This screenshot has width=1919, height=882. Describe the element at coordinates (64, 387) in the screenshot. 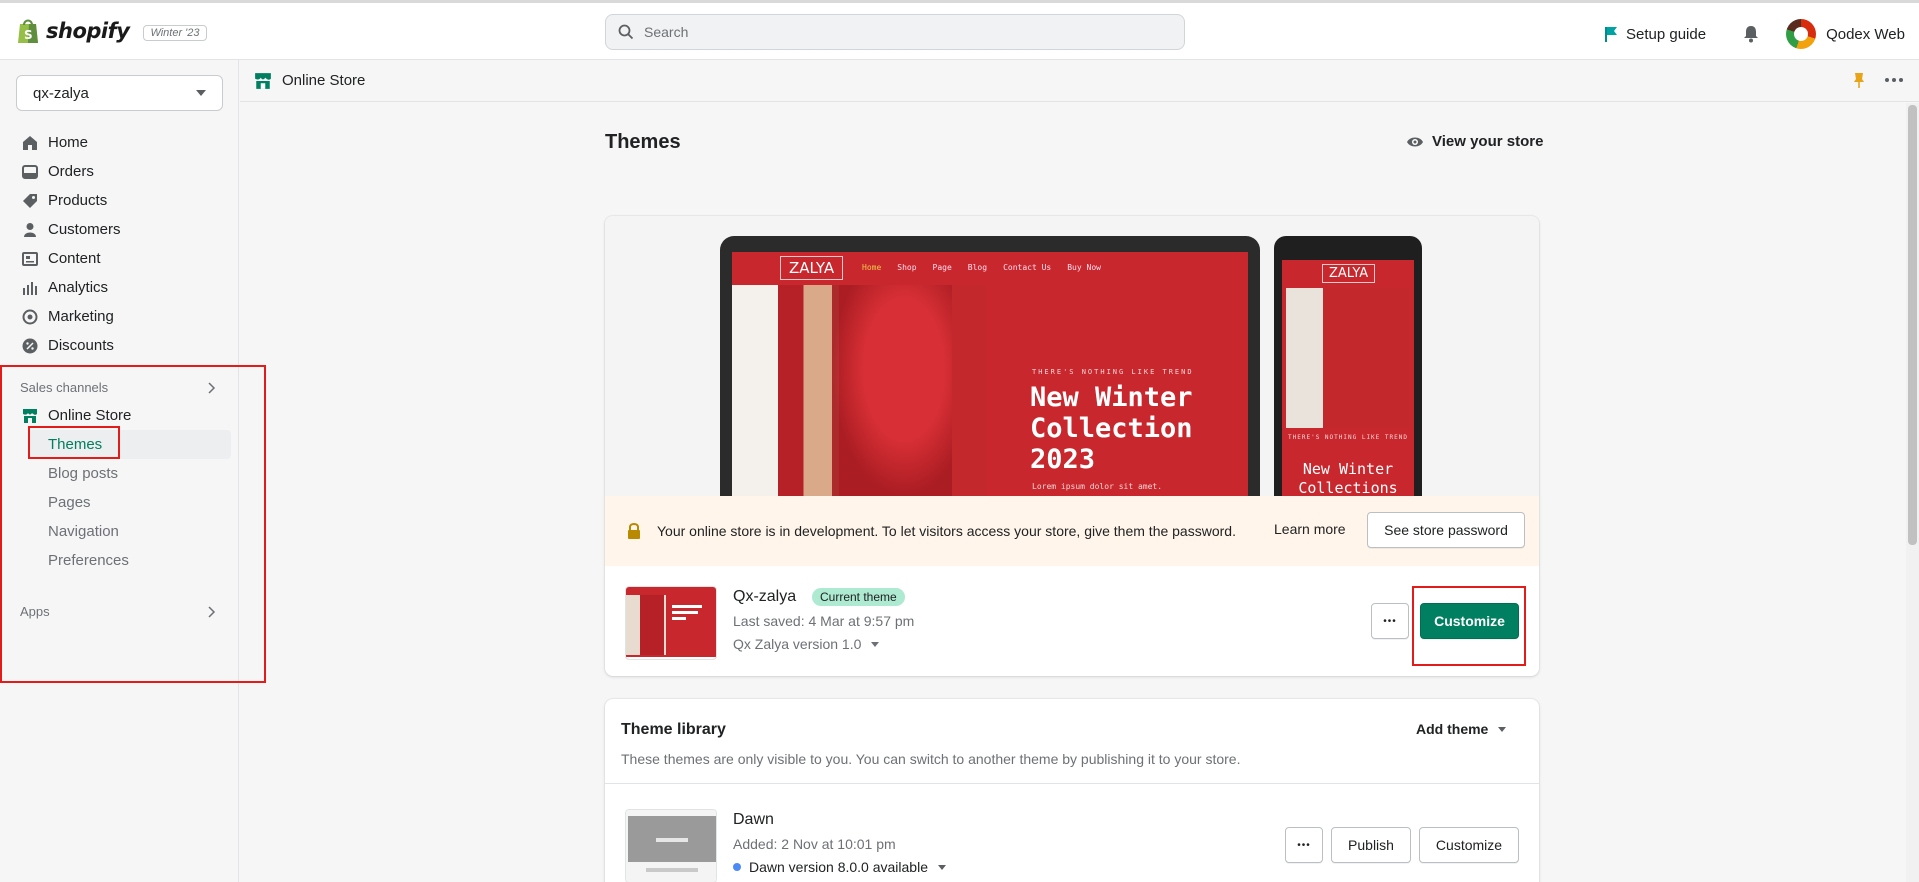

I see `sales-channels-label: Sales channels` at that location.